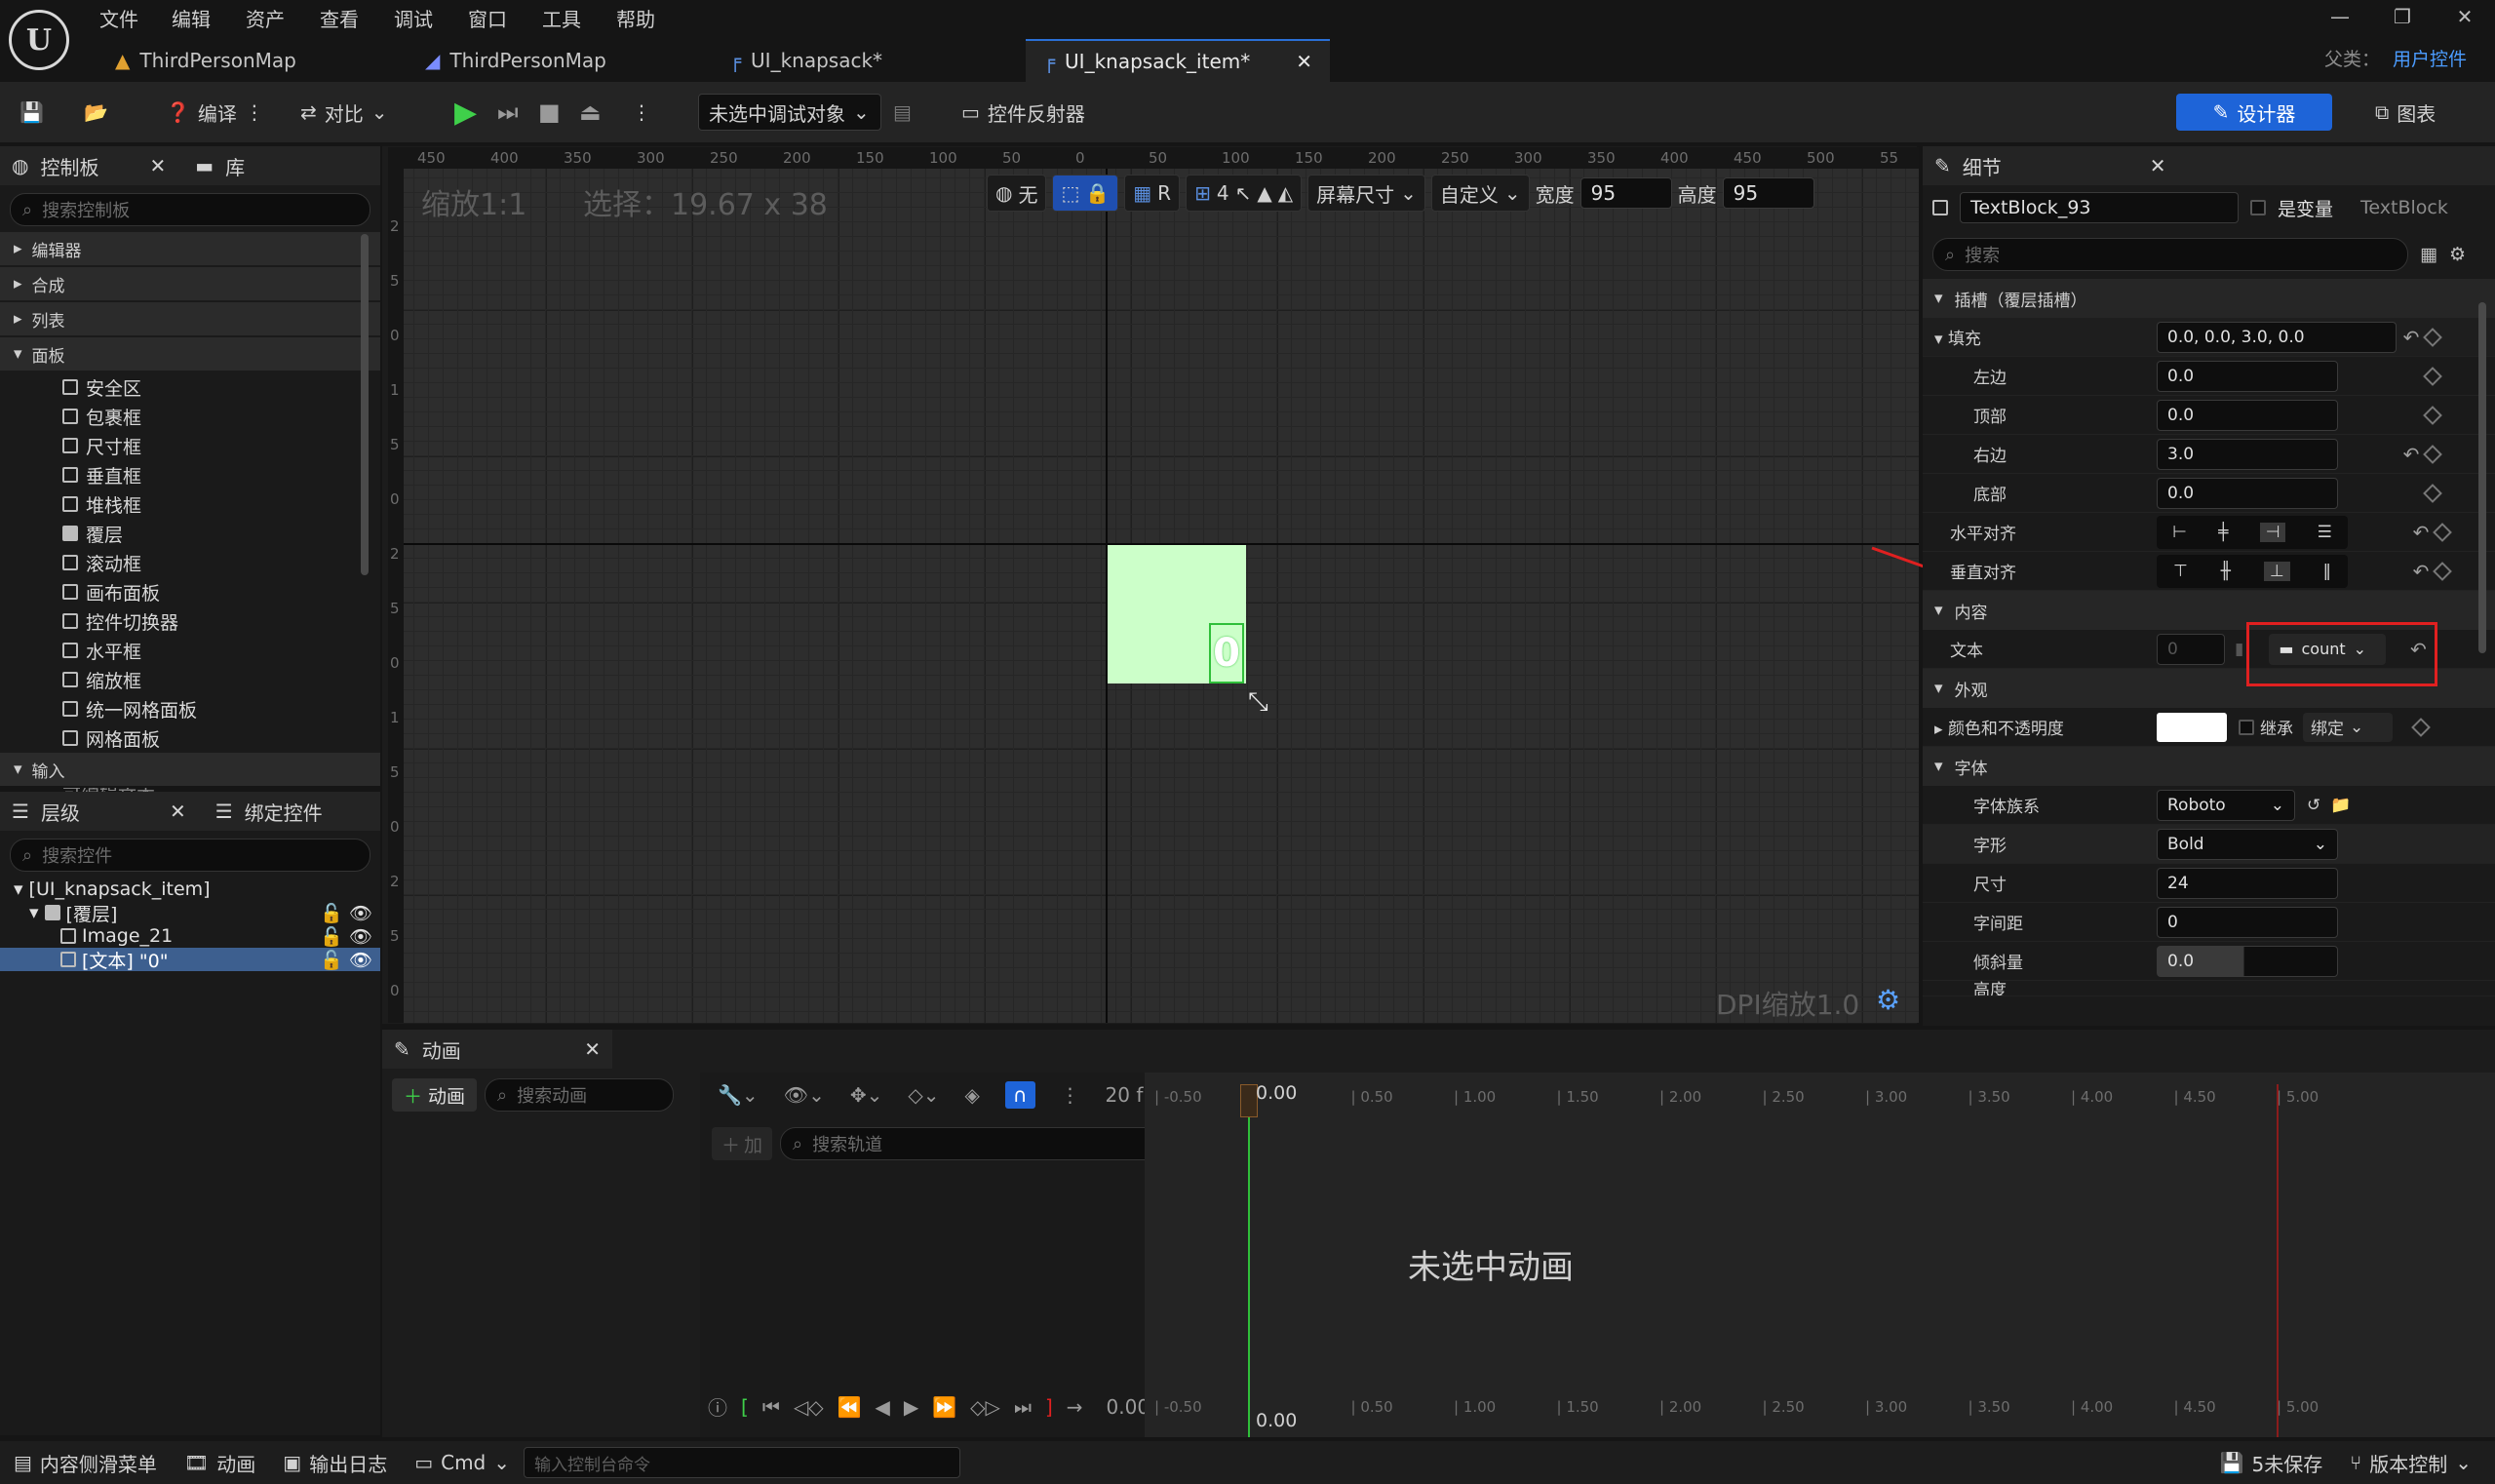 The width and height of the screenshot is (2495, 1484). I want to click on align-left-icon: ⊢, so click(2179, 532).